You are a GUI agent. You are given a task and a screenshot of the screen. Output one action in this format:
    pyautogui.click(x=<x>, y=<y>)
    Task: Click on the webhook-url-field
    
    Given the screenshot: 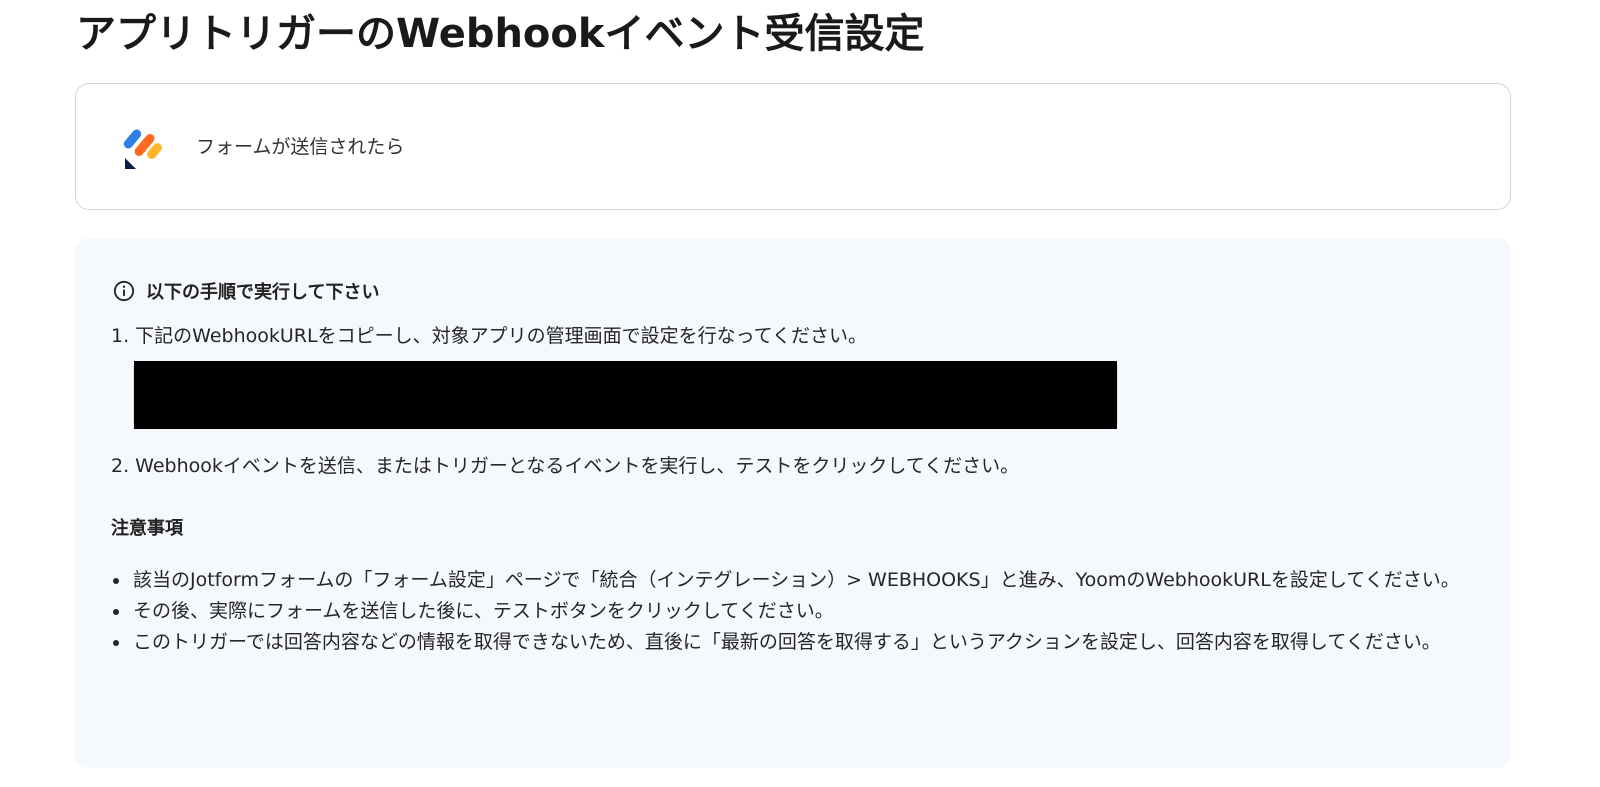 What is the action you would take?
    pyautogui.click(x=625, y=395)
    